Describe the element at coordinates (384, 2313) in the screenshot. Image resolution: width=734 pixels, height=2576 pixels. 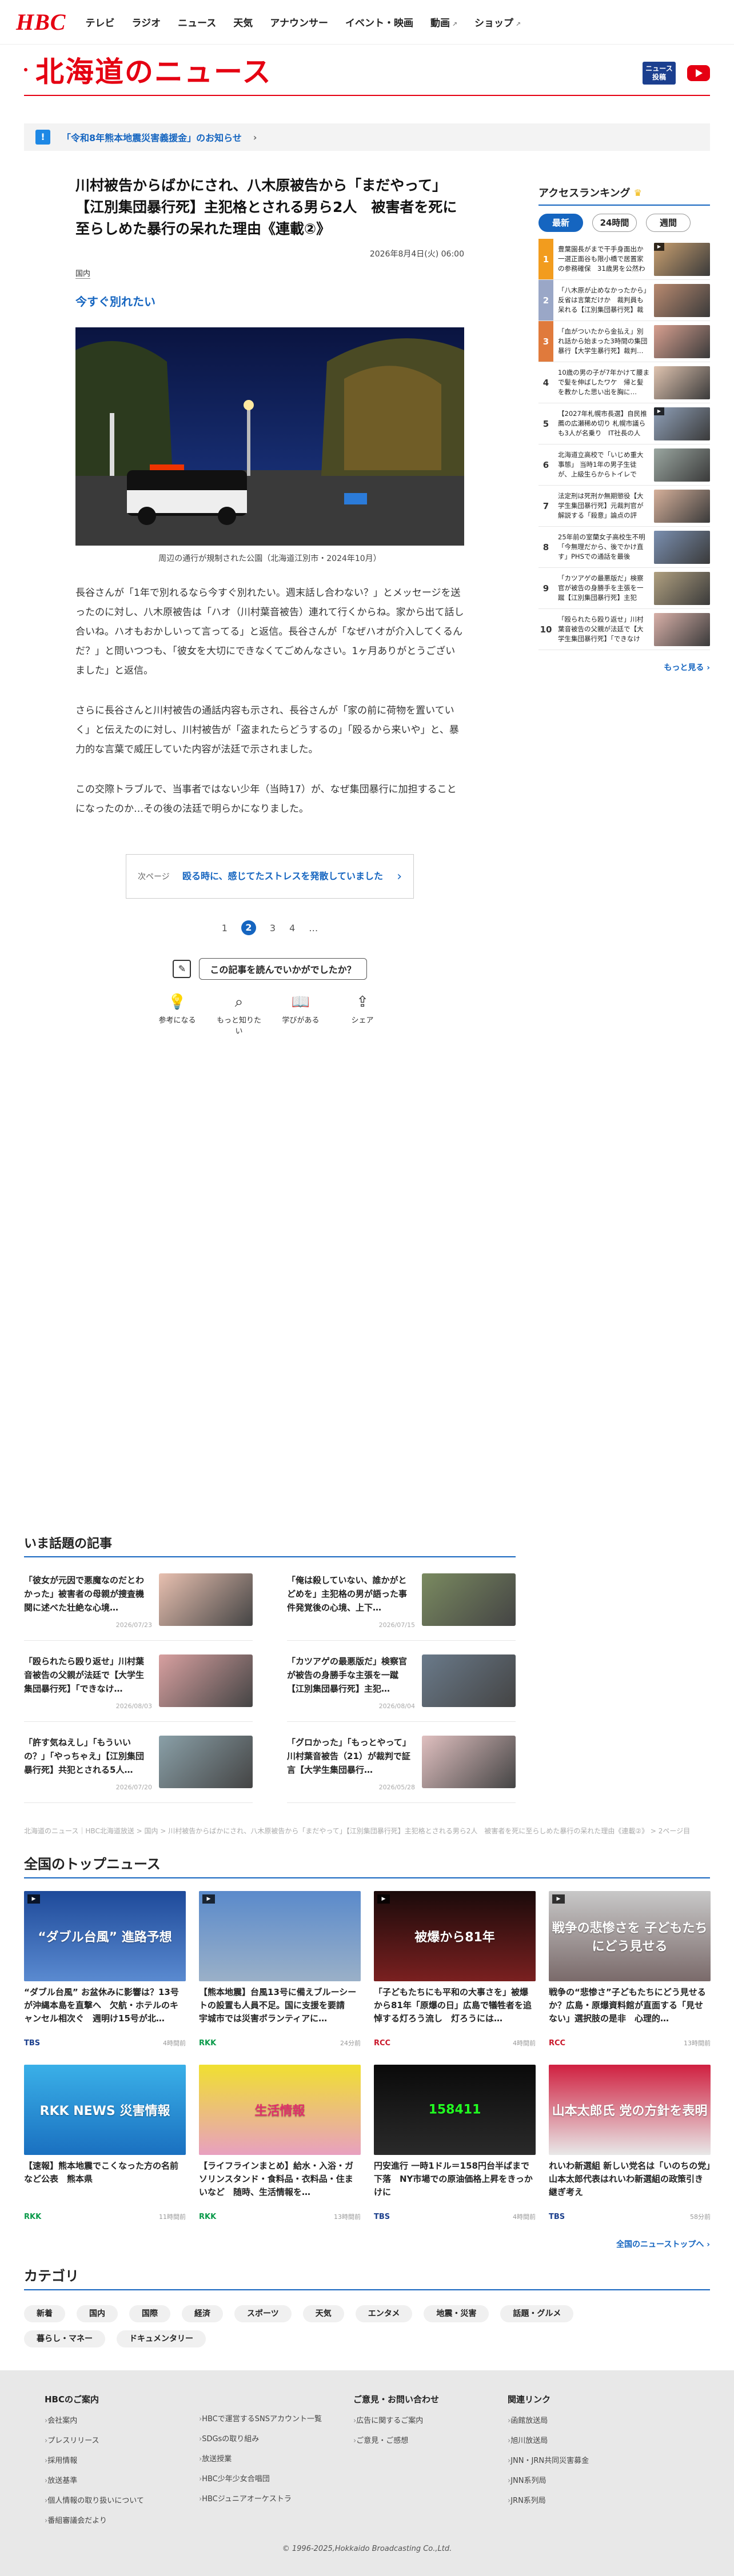
I see `category-chip: エンタメ` at that location.